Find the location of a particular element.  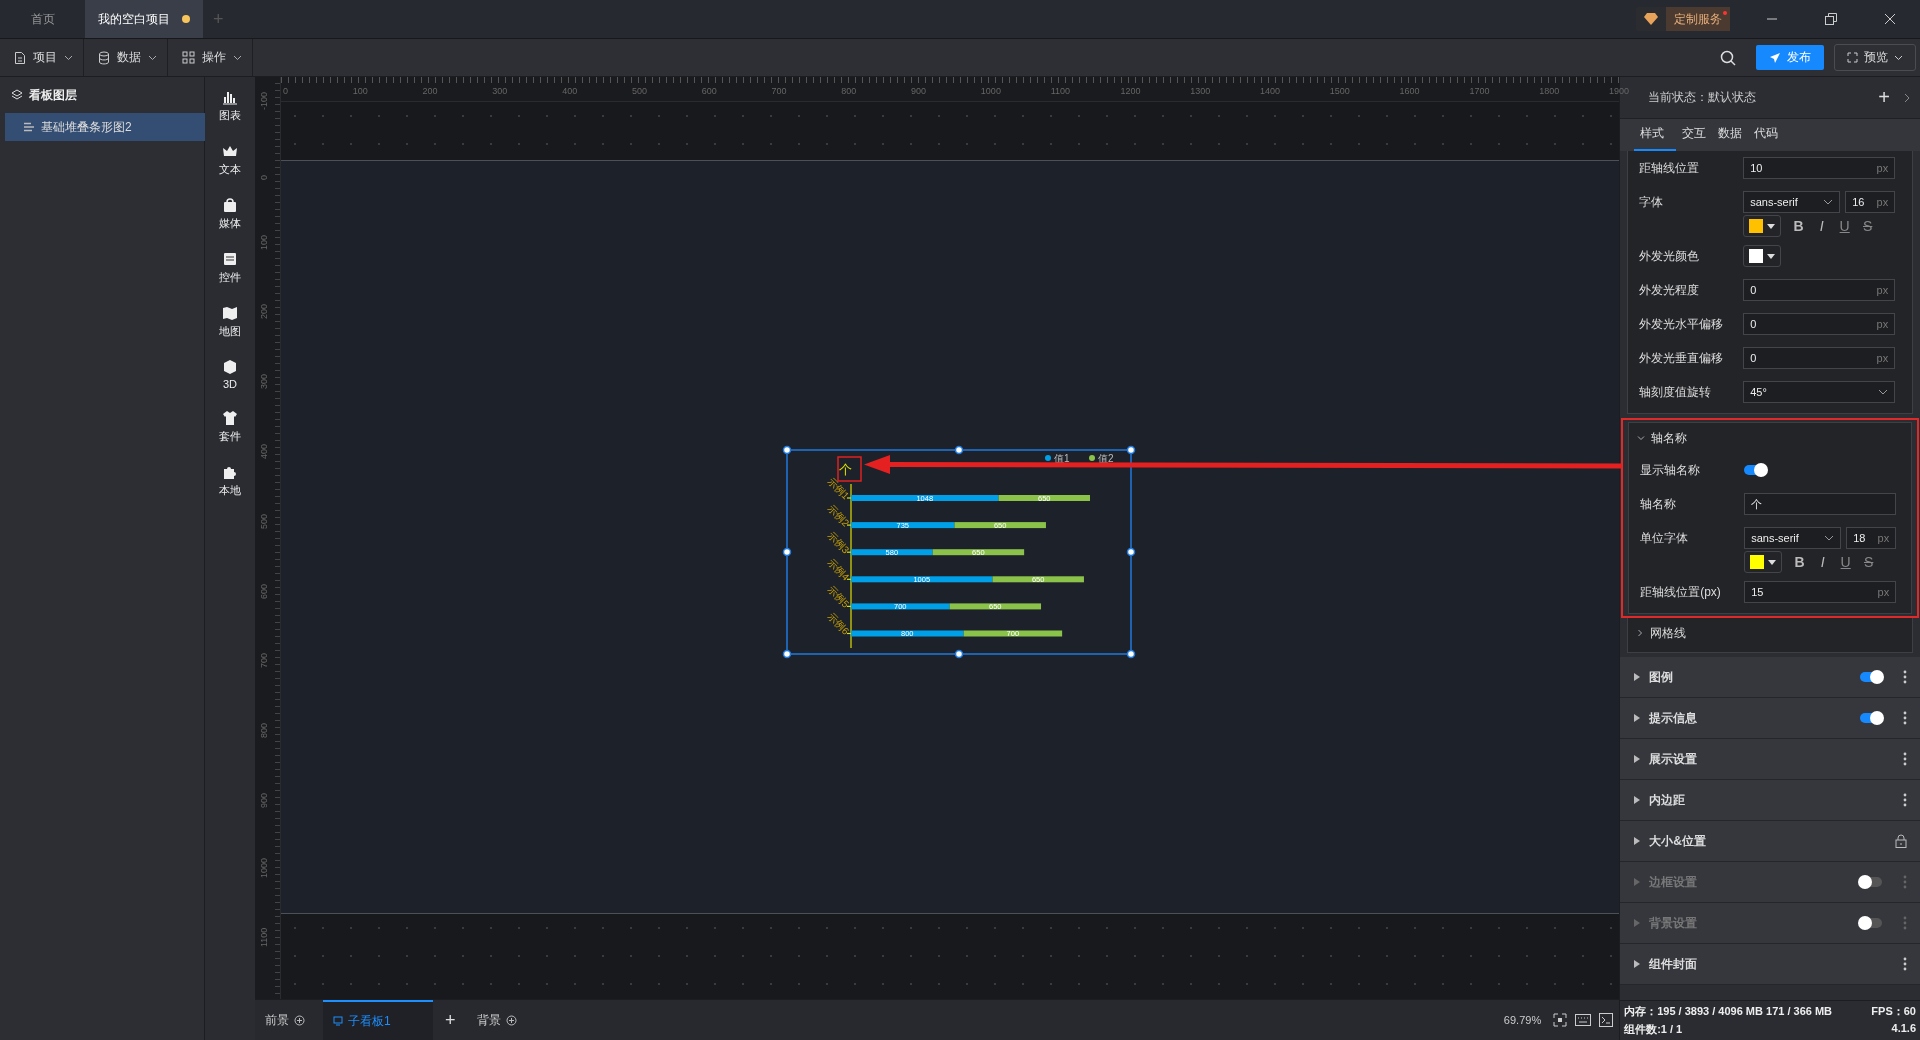

panel-tab: 代码 is located at coordinates (1766, 138).